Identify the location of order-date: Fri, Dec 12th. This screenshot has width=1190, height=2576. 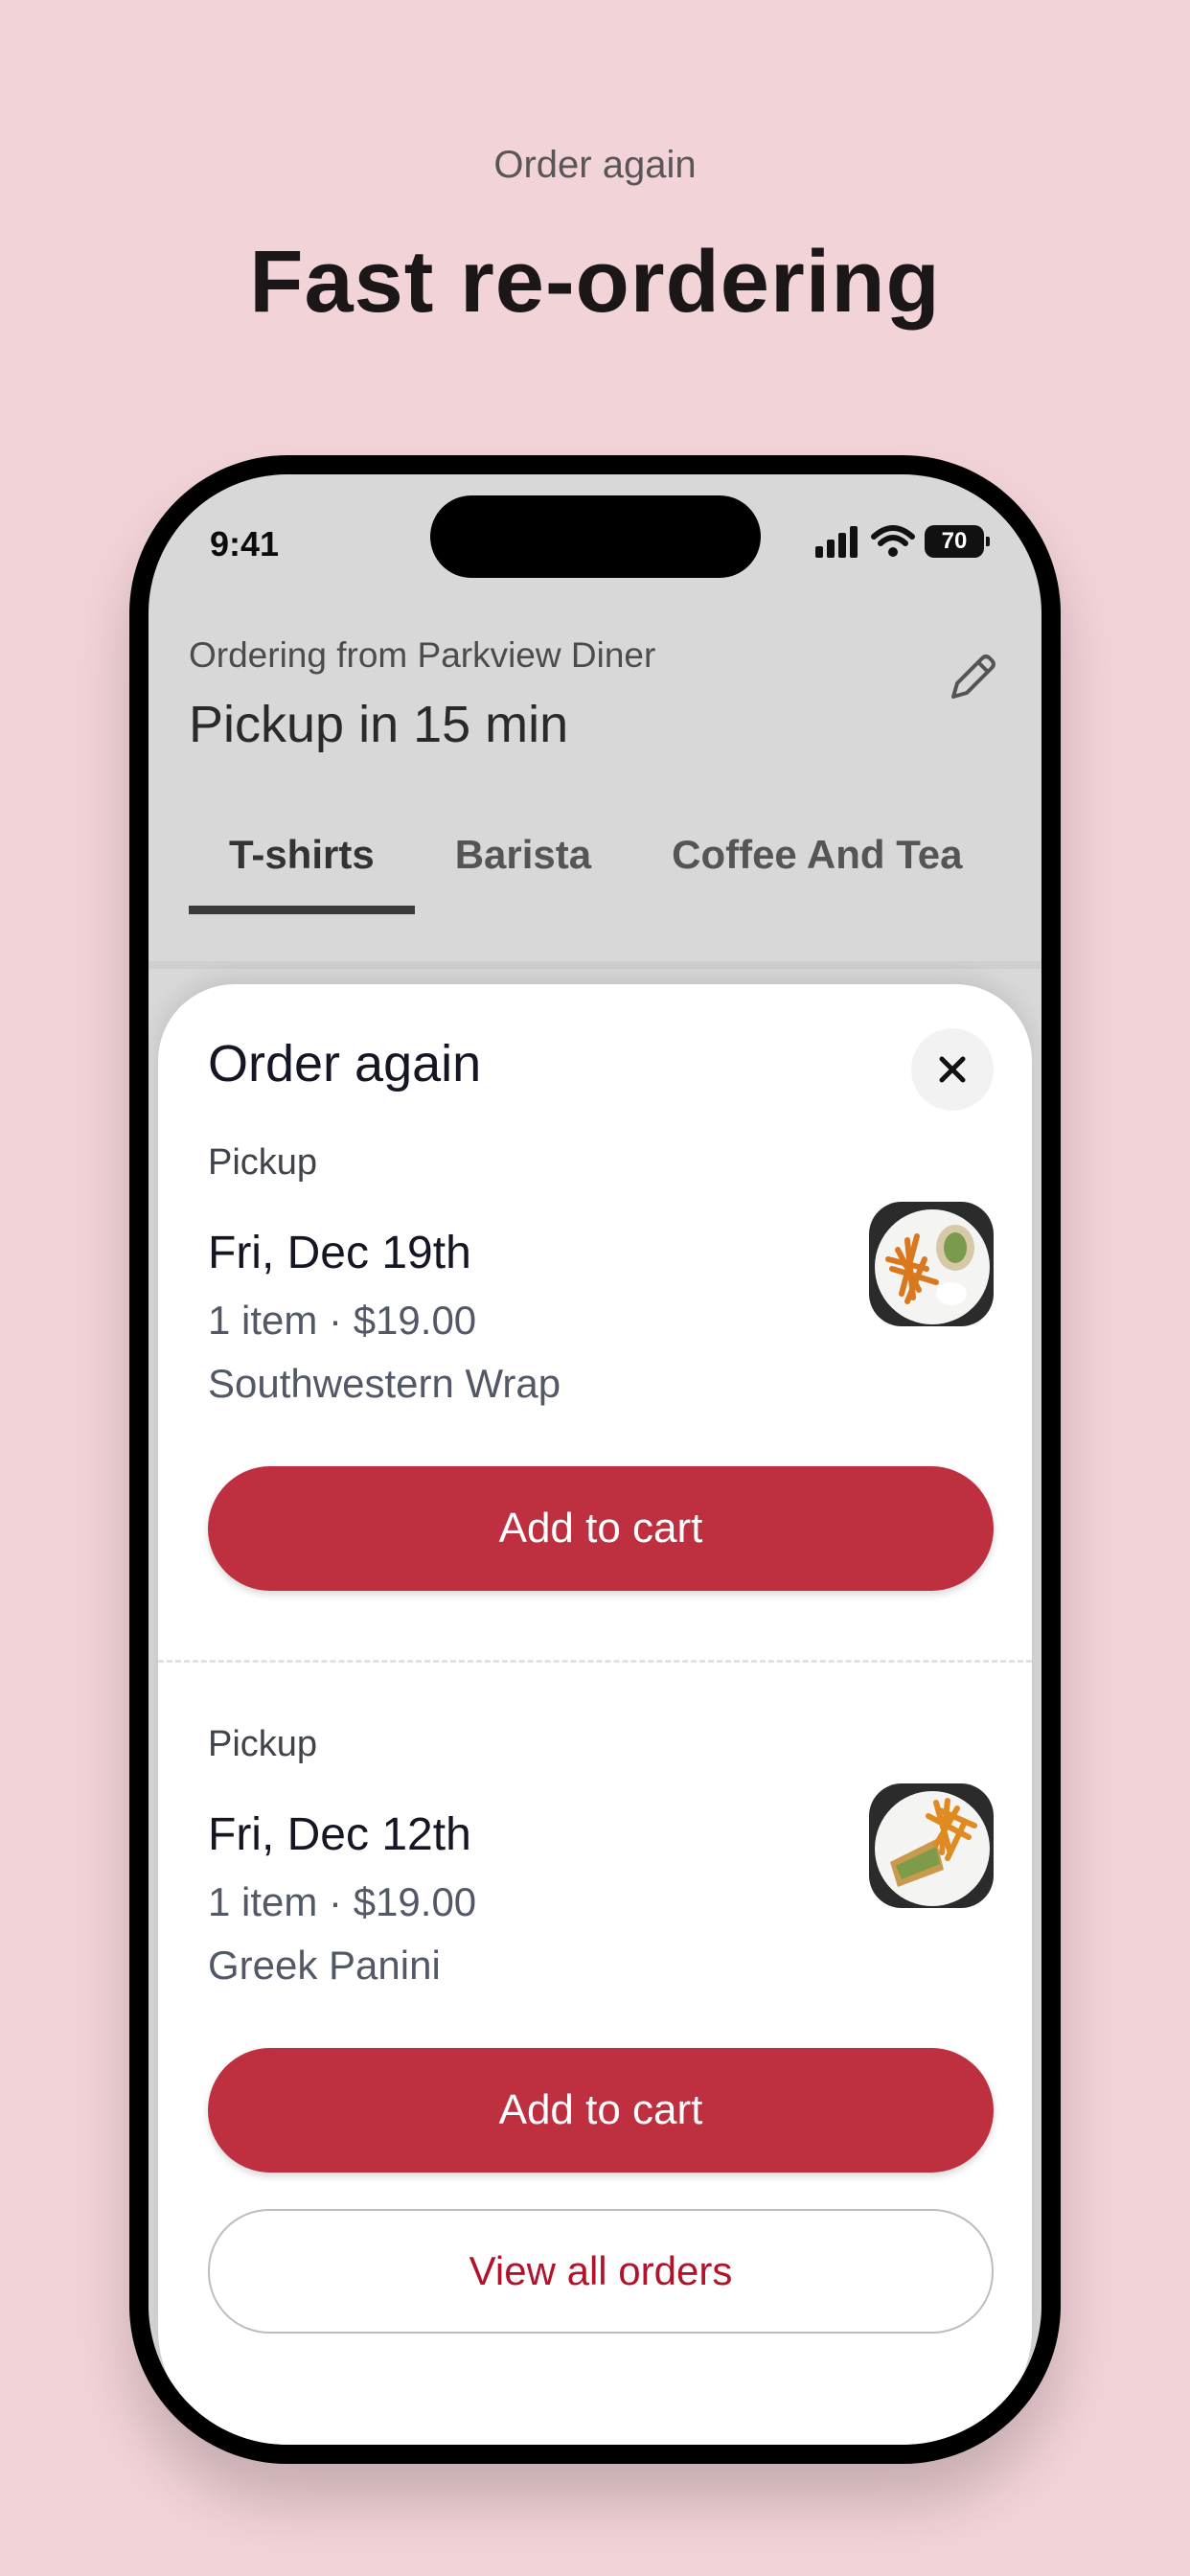
(340, 1834).